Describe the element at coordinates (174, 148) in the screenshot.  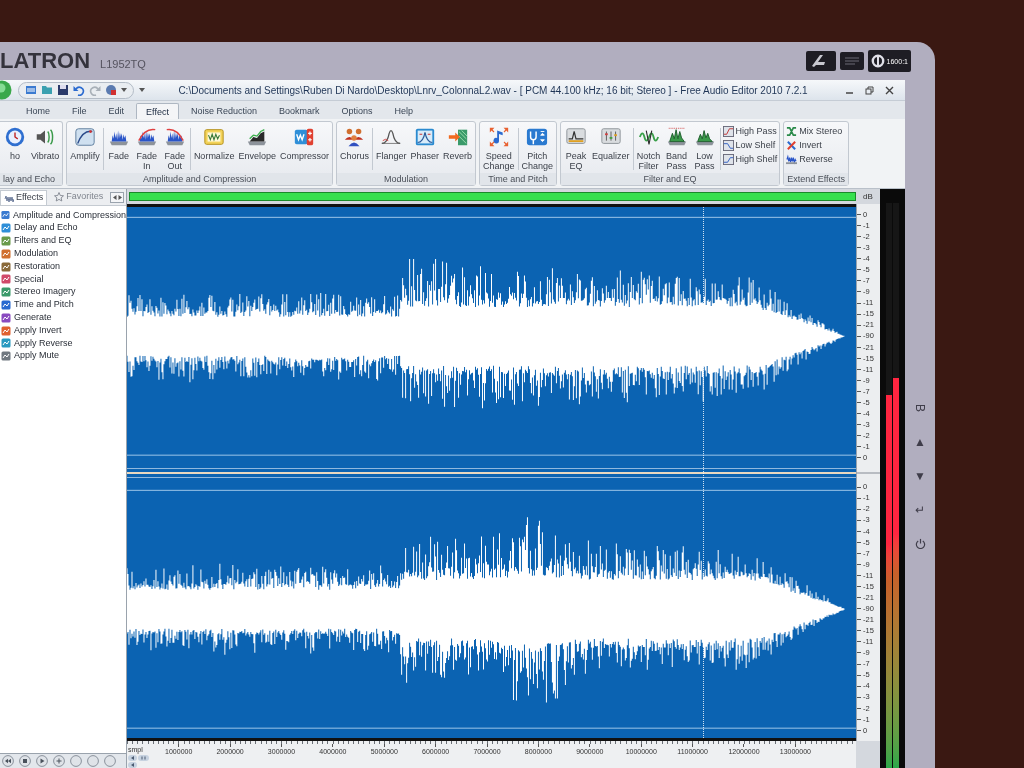
I see `ribbon-button: Fade Out` at that location.